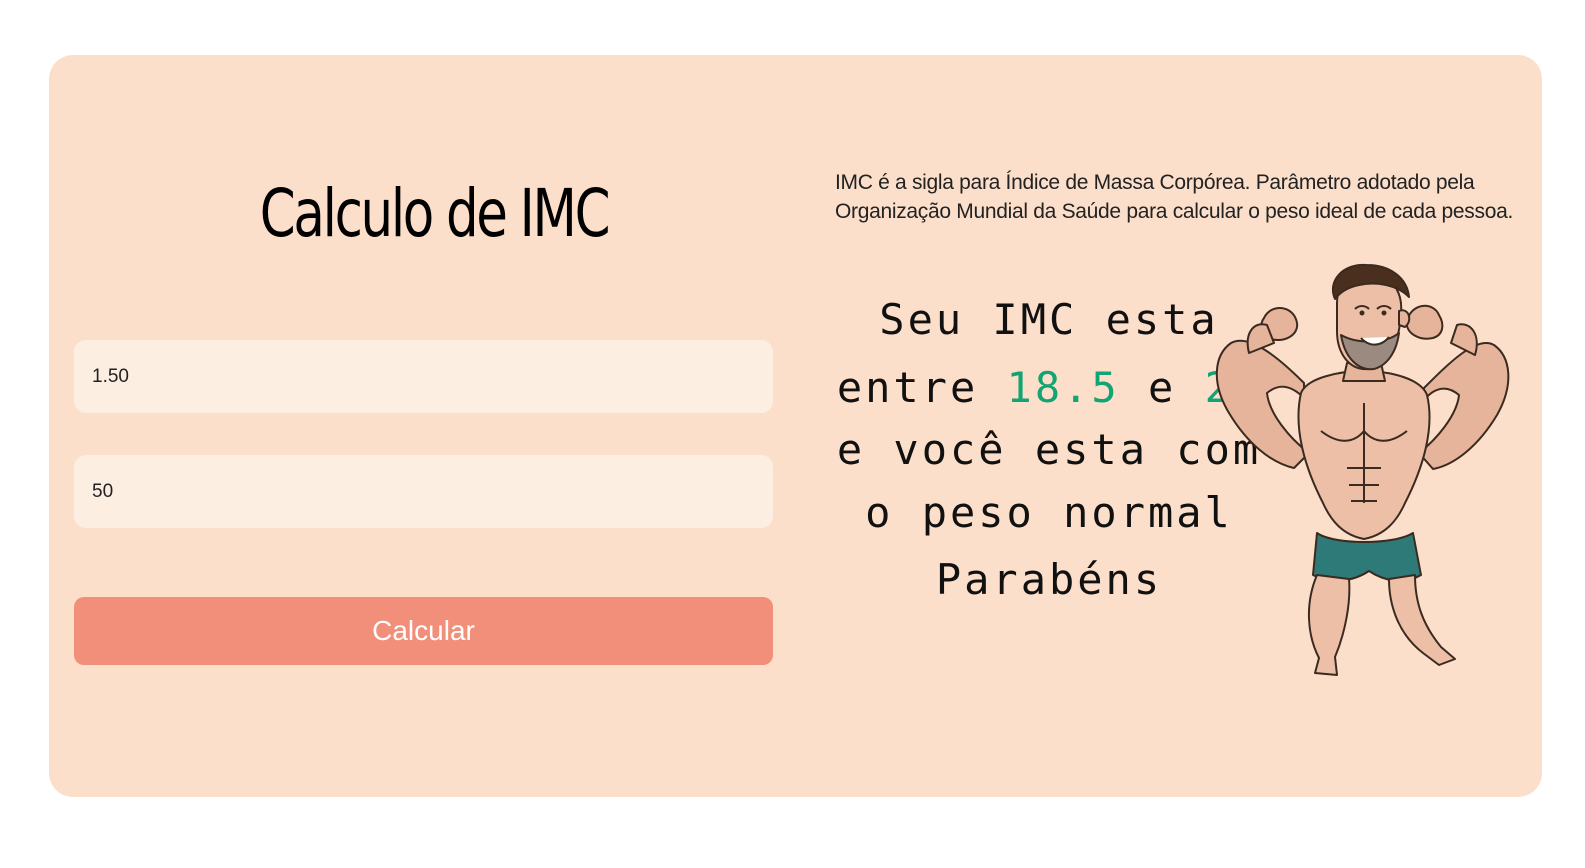 Image resolution: width=1585 pixels, height=868 pixels. I want to click on result-line-2: entre 18.5 e 25, so click(1049, 388).